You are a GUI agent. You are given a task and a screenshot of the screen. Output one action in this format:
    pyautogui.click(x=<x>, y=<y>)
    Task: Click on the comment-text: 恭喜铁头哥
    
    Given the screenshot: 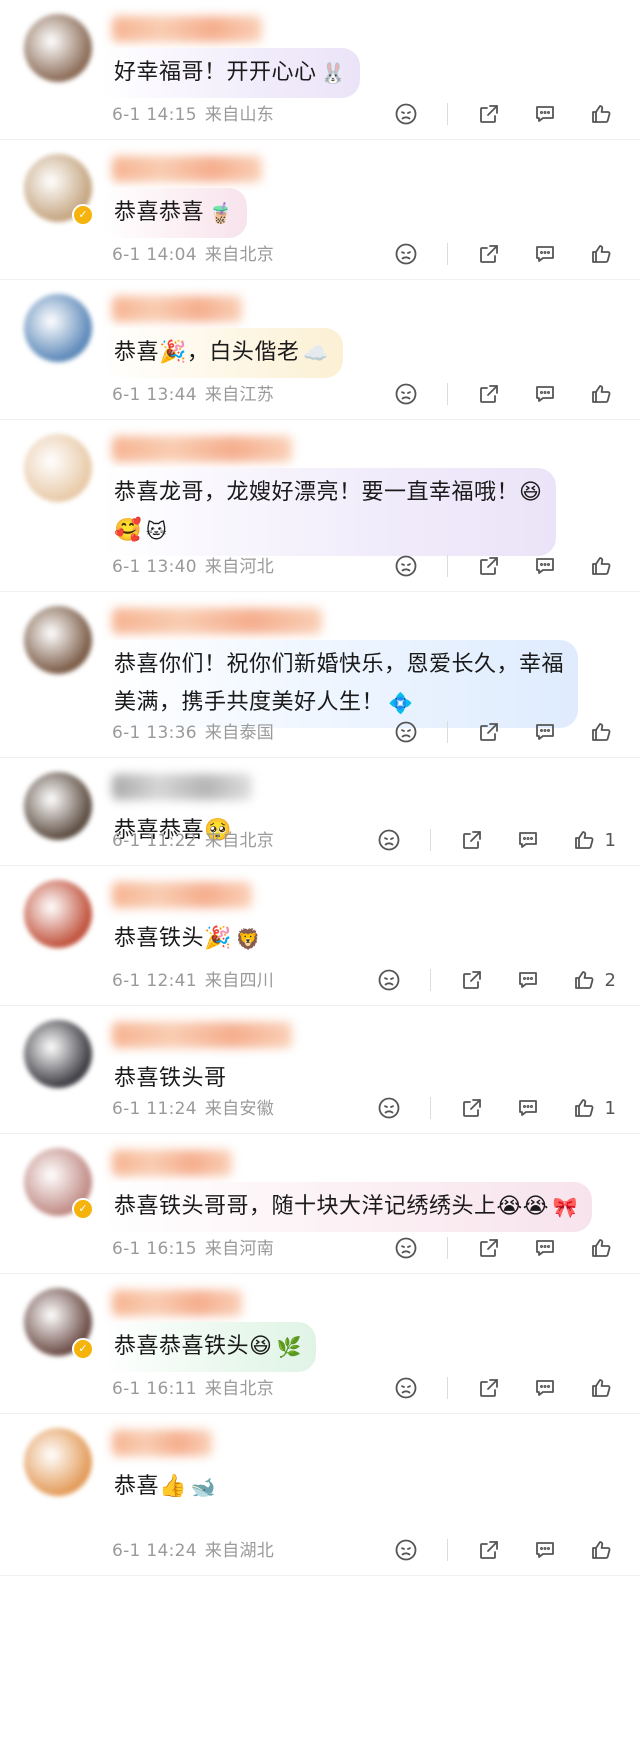 What is the action you would take?
    pyautogui.click(x=170, y=1078)
    